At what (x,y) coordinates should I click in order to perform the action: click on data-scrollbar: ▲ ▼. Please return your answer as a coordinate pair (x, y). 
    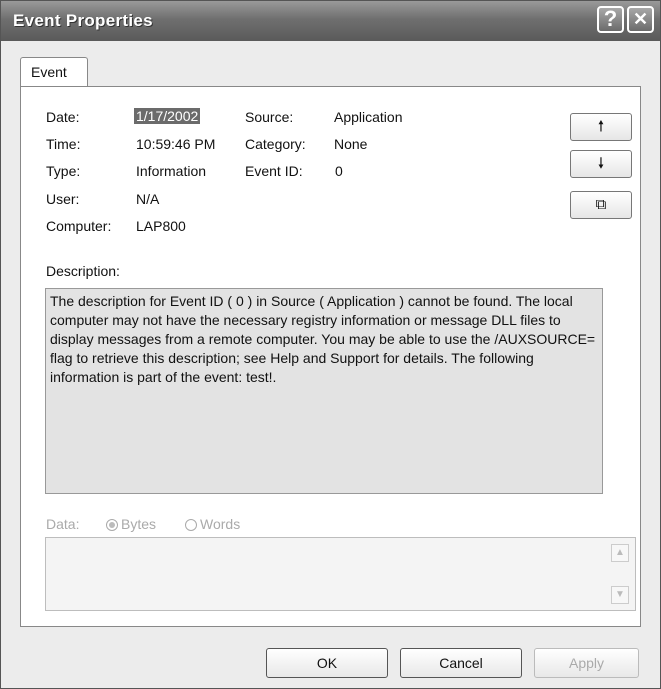
    Looking at the image, I should click on (620, 574).